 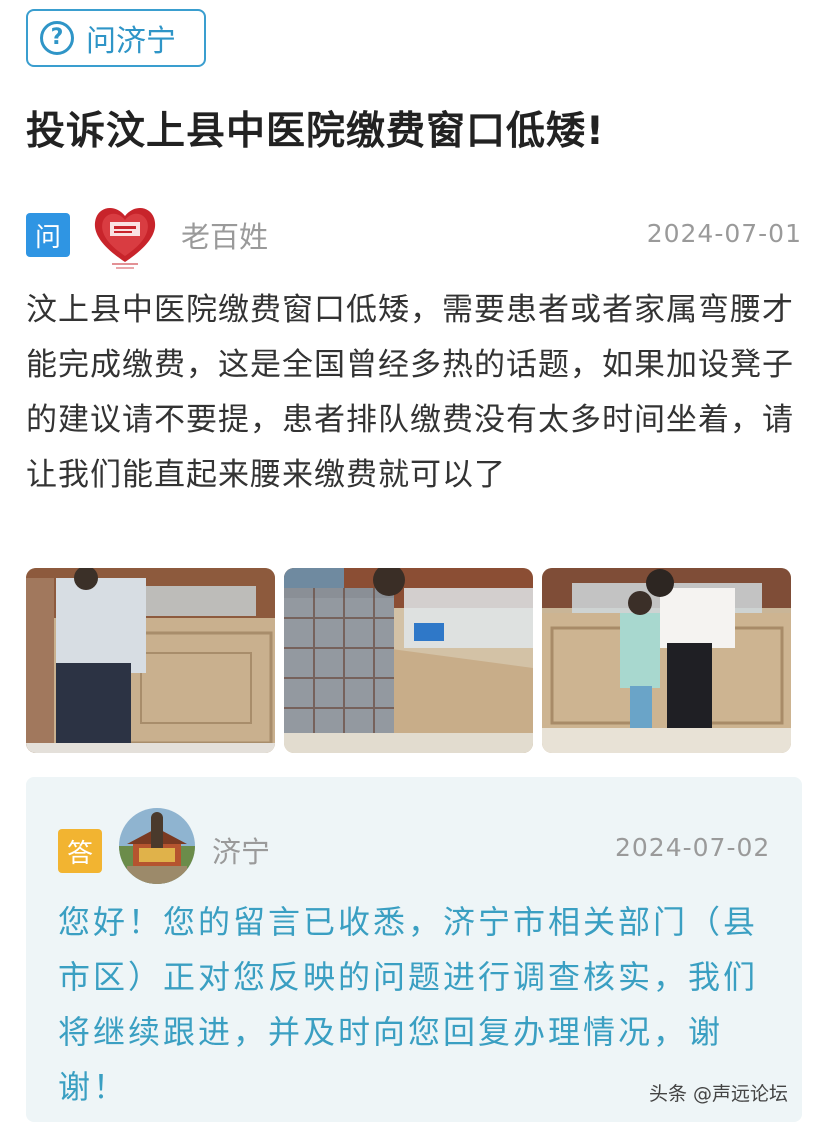 I want to click on question-author-row: 问 老百姓 2024-07-01, so click(x=414, y=236).